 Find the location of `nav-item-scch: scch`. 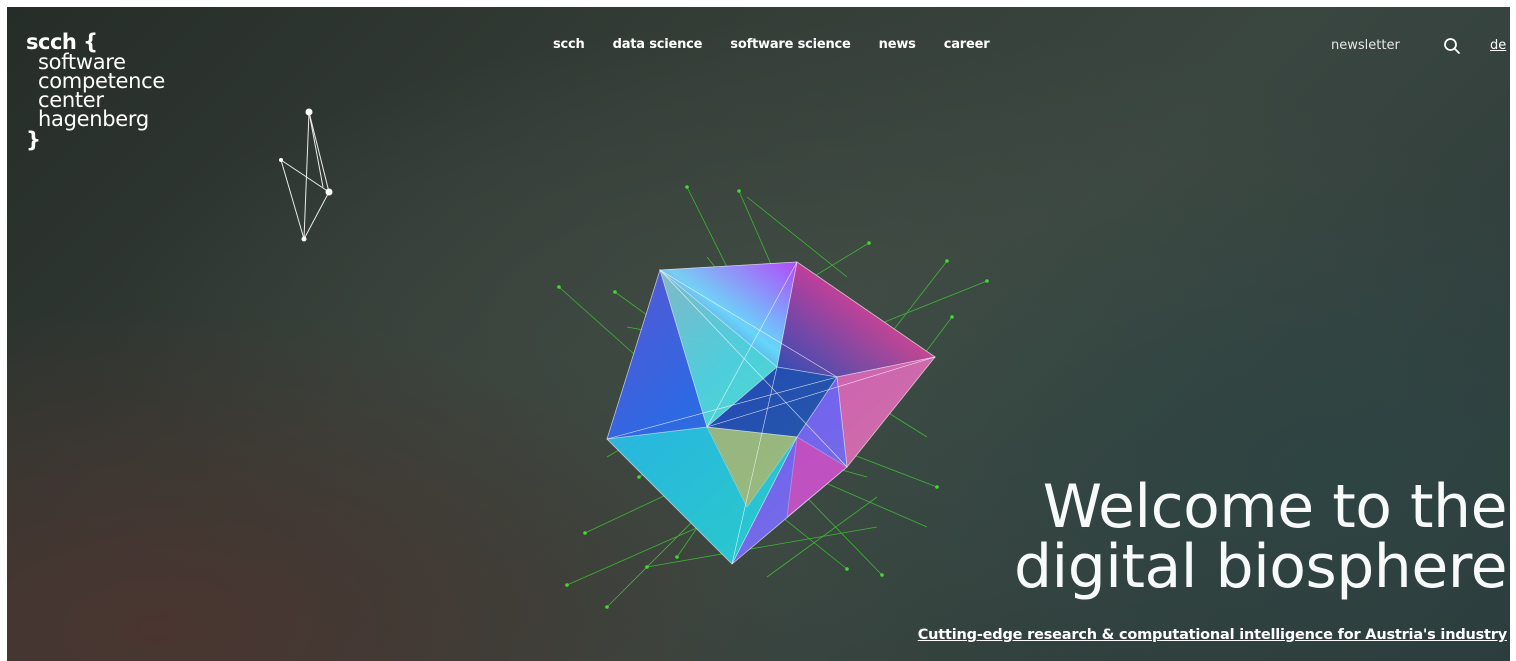

nav-item-scch: scch is located at coordinates (569, 44).